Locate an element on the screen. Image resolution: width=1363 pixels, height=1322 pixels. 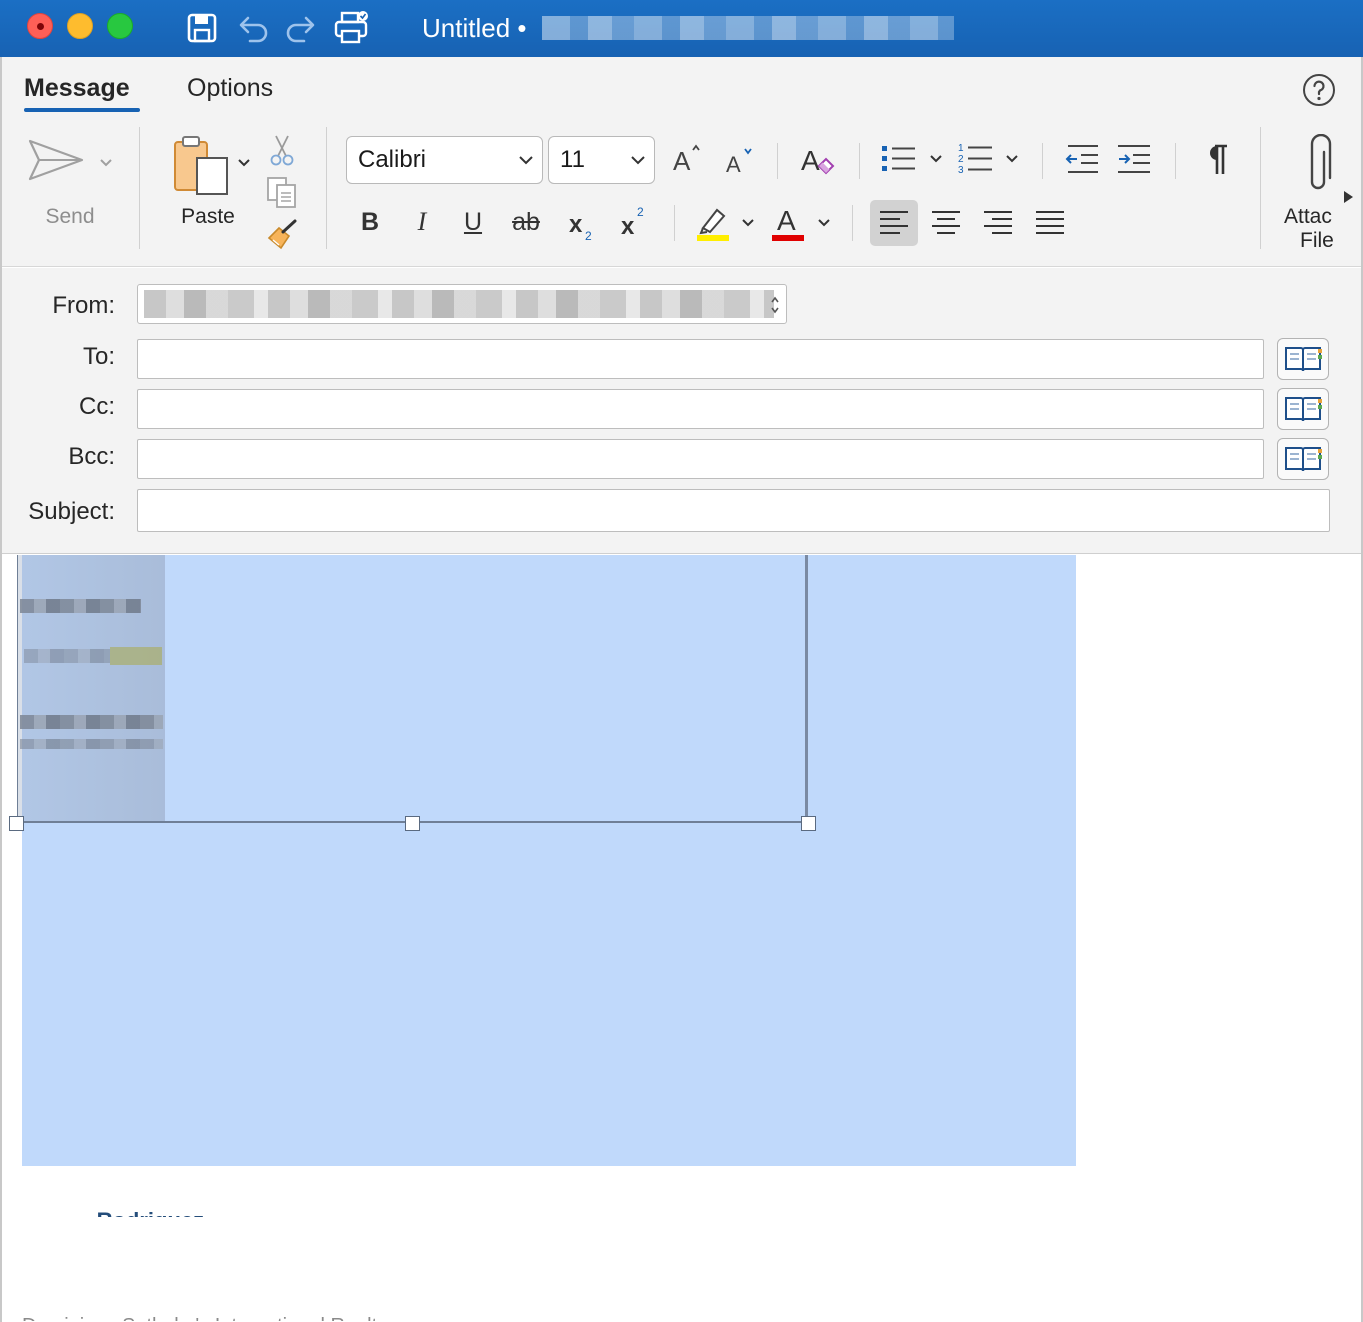
save-icon is located at coordinates (202, 28).